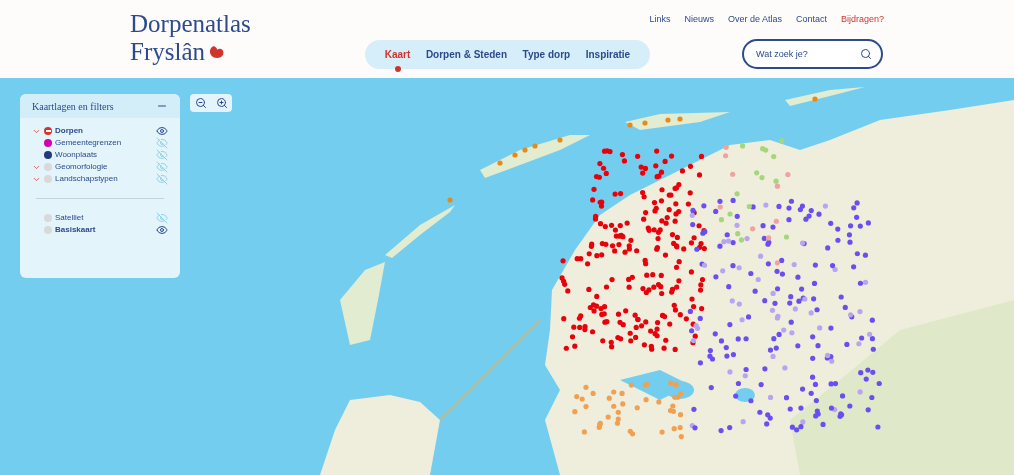 This screenshot has width=1014, height=475. I want to click on top-link: Contact, so click(811, 20).